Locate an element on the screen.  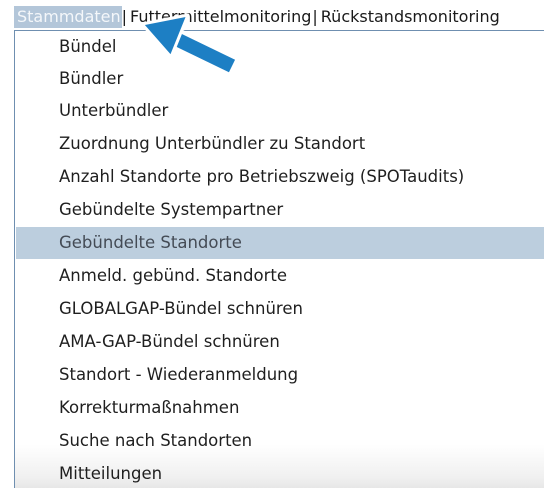
menu-futtermittelmonitoring: Futtermittelmonitoring is located at coordinates (219, 17).